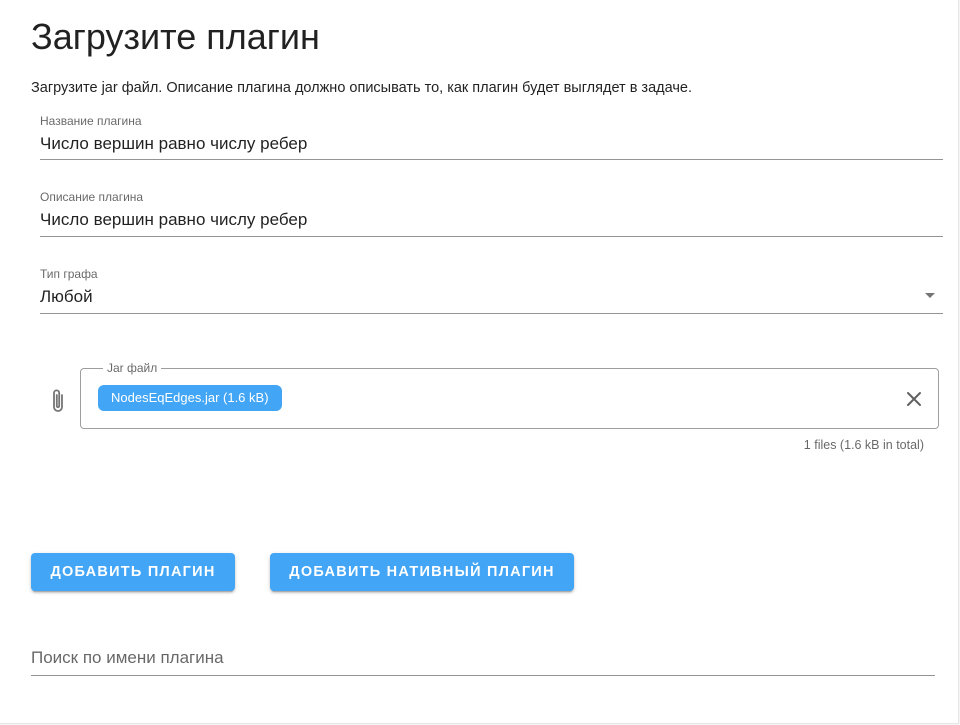  I want to click on caret-down-icon, so click(930, 295).